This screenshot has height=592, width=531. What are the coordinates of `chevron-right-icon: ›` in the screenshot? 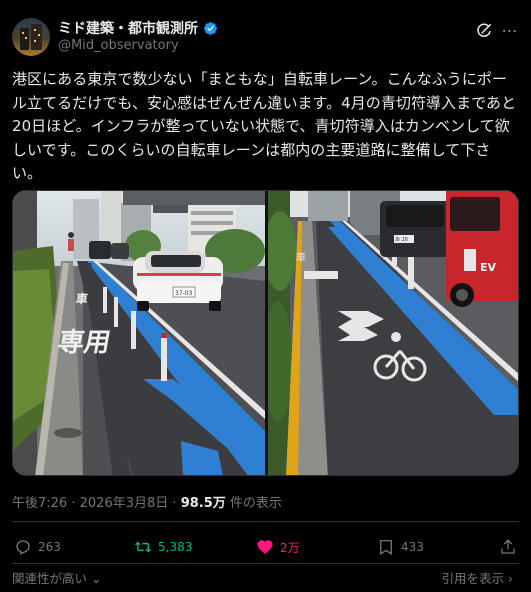 It's located at (508, 578).